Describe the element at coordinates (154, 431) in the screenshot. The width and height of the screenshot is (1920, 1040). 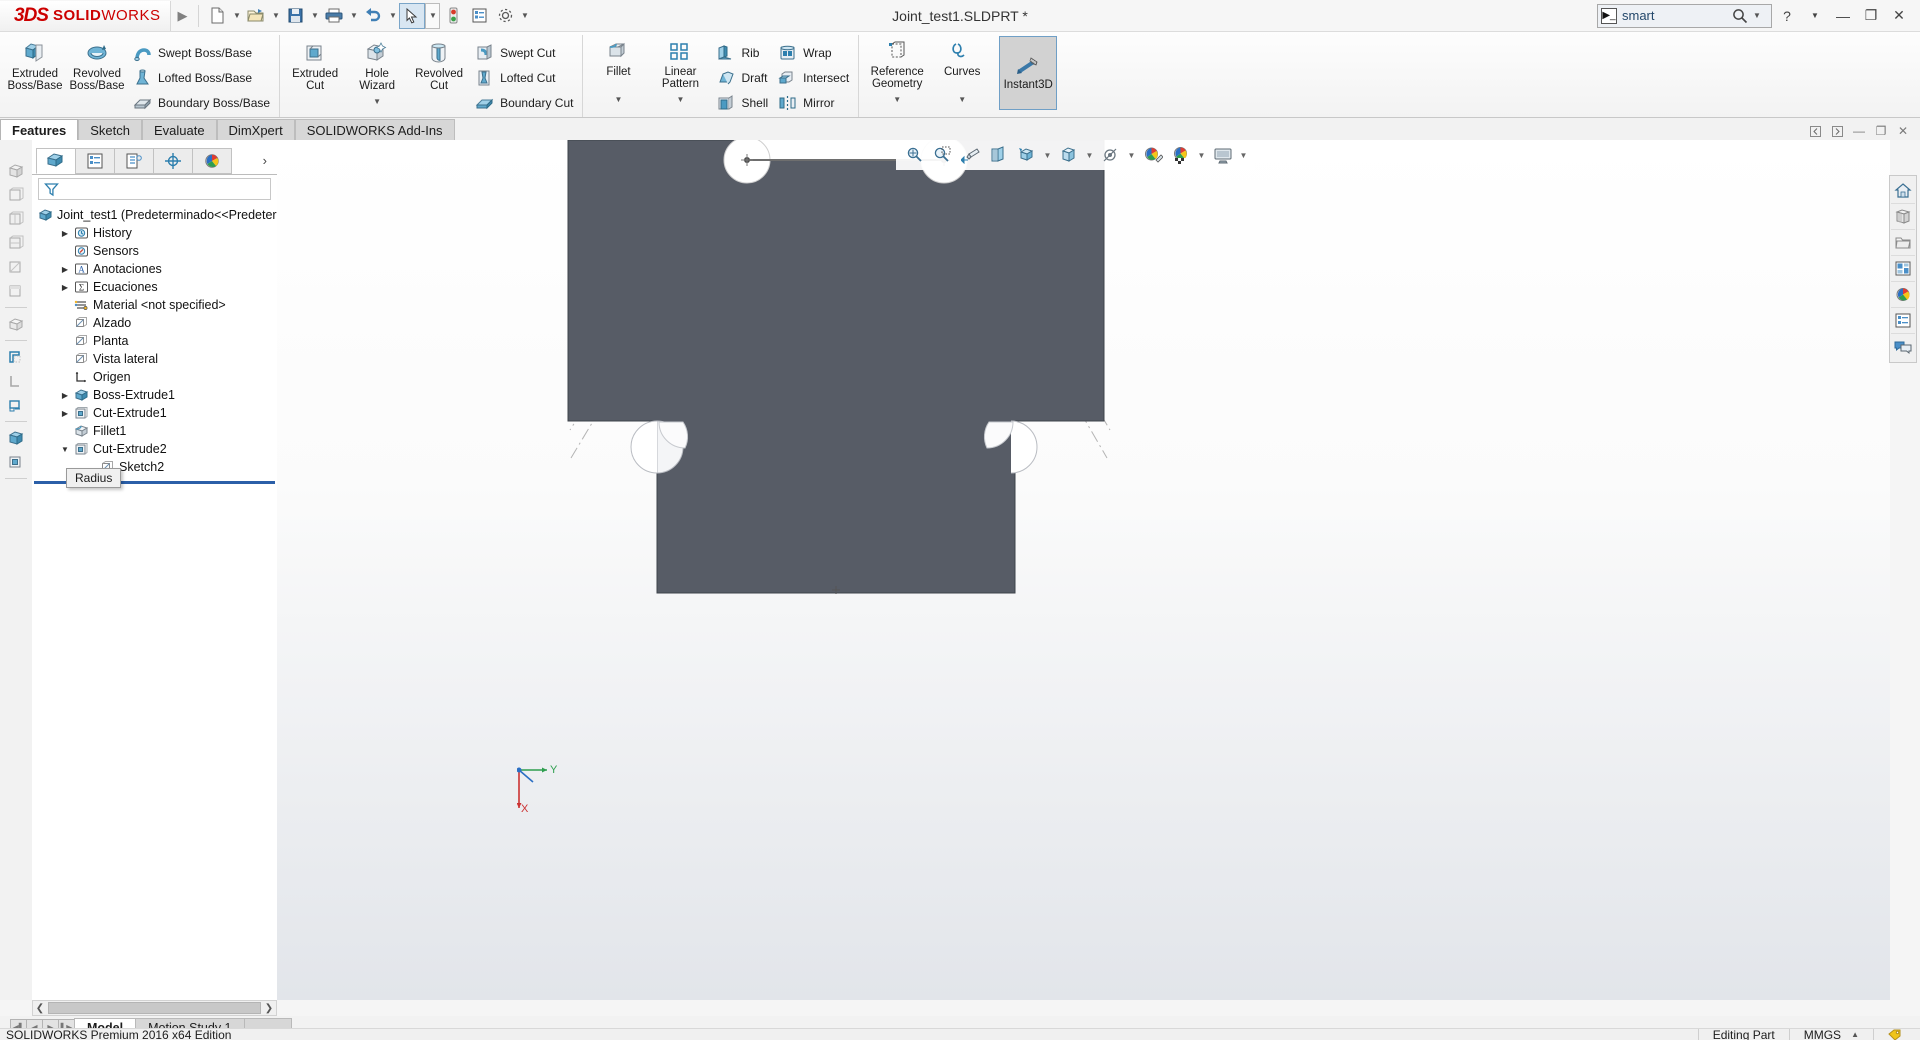
I see `tree-item-fillet1: Fillet1` at that location.